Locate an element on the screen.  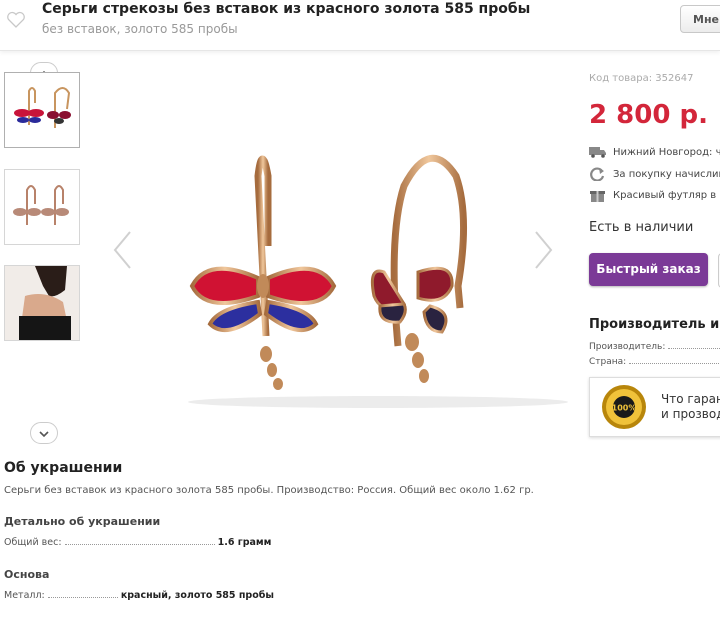
delivery-text: Нижний Новгород: че is located at coordinates (666, 152).